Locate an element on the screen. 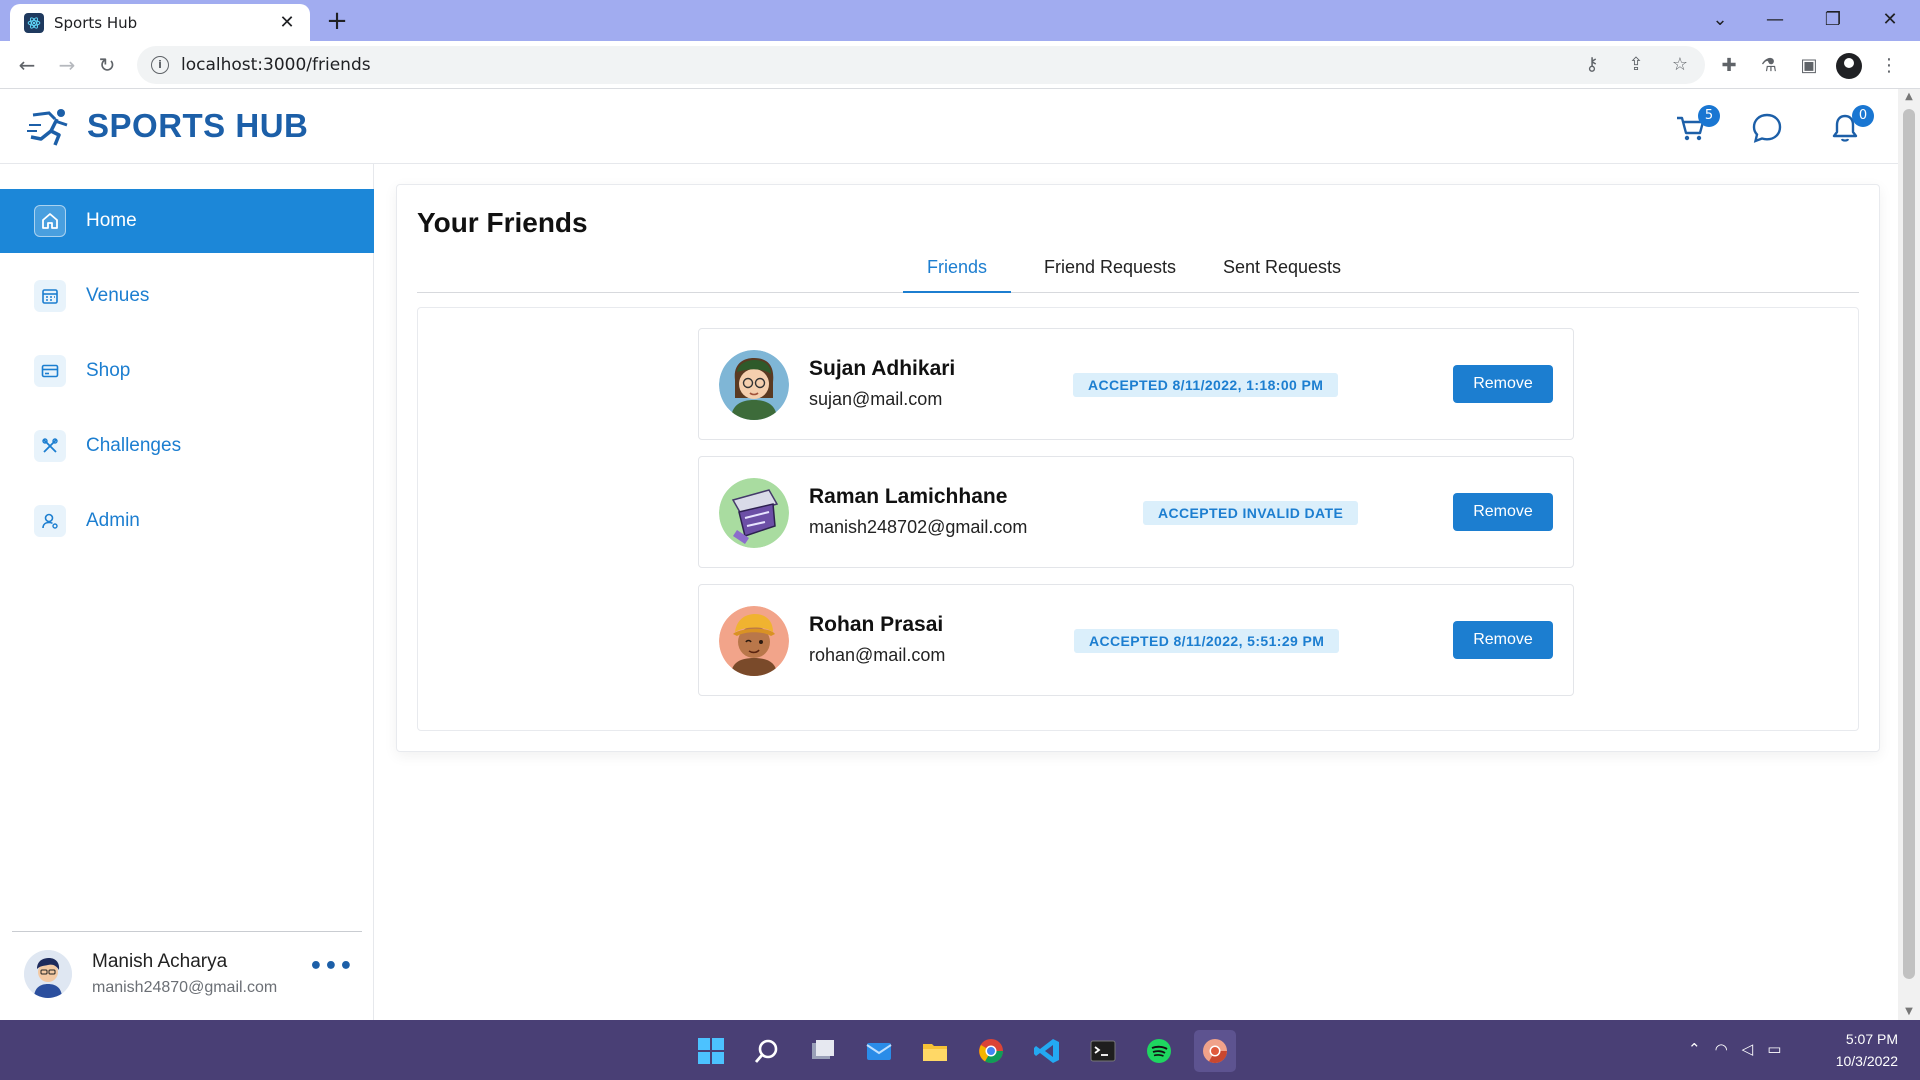  challenge-icon is located at coordinates (50, 446).